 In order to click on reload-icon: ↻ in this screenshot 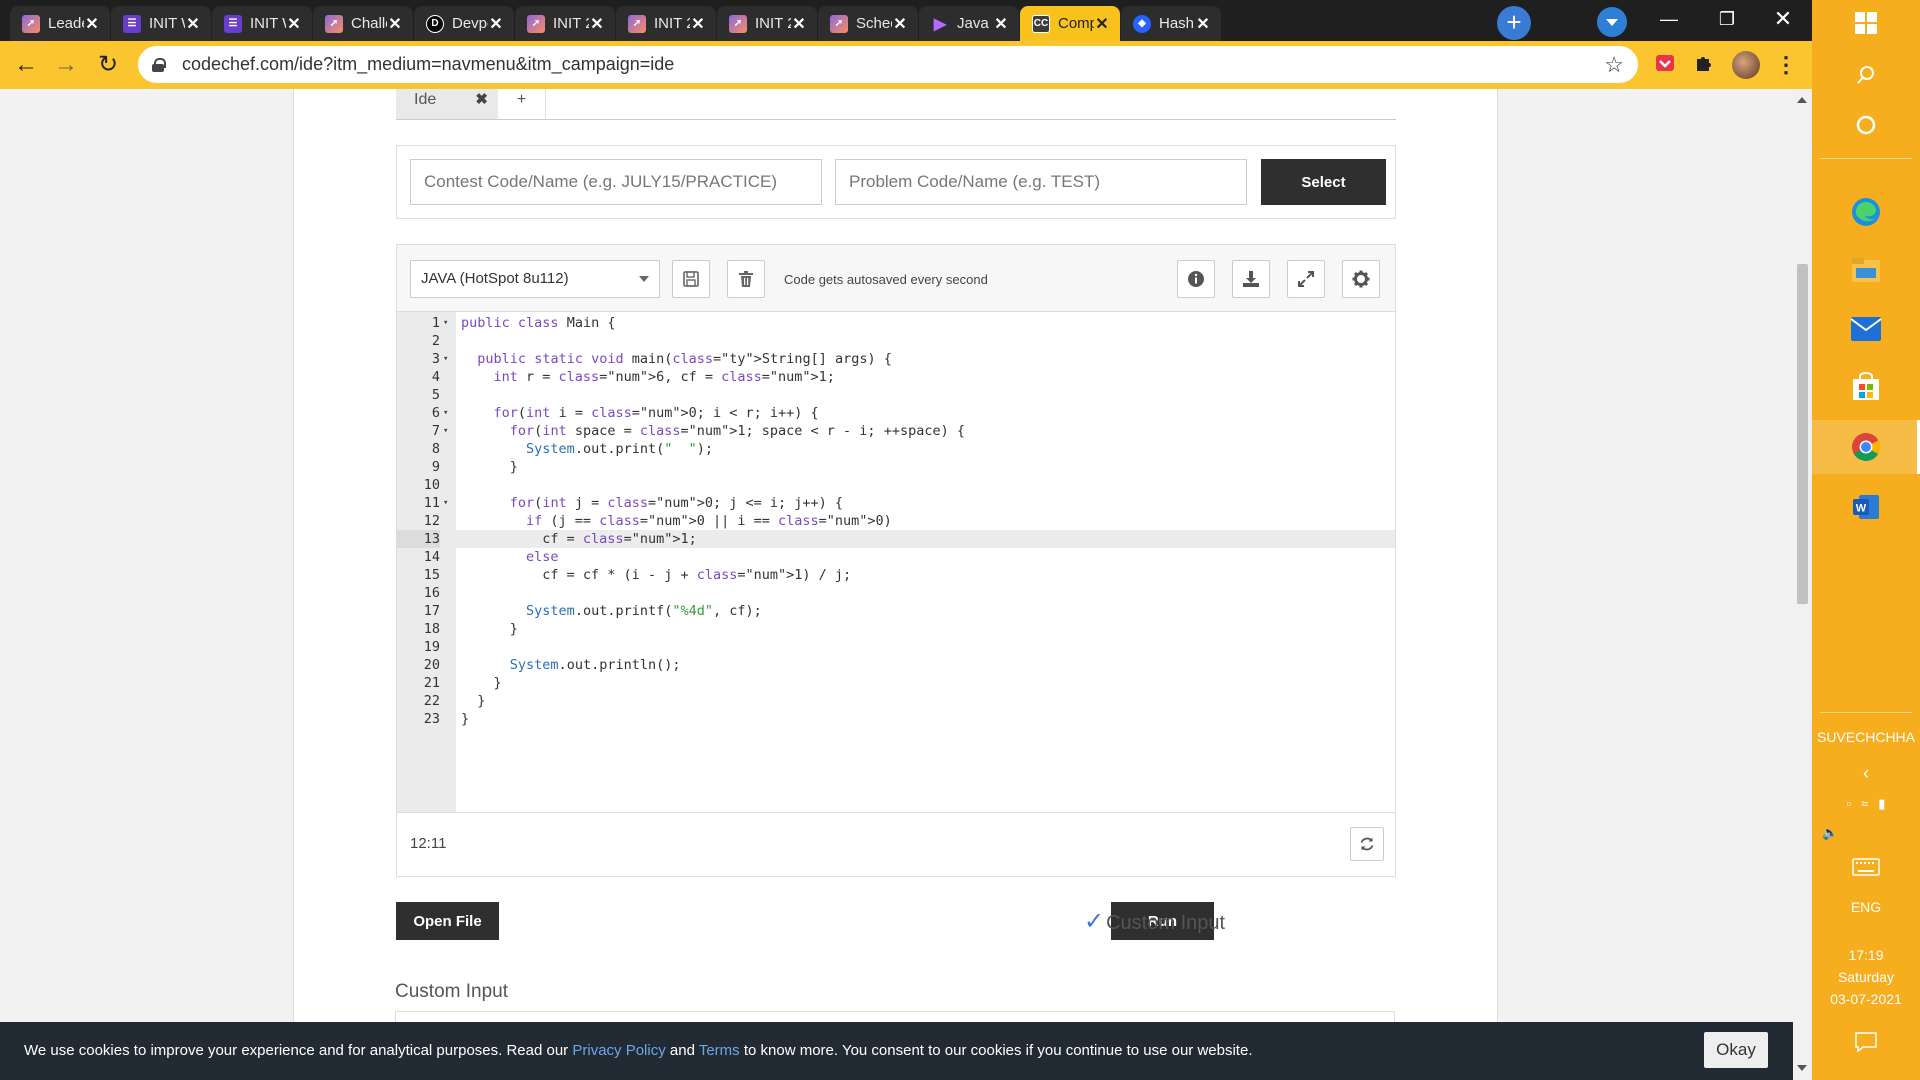, I will do `click(108, 65)`.